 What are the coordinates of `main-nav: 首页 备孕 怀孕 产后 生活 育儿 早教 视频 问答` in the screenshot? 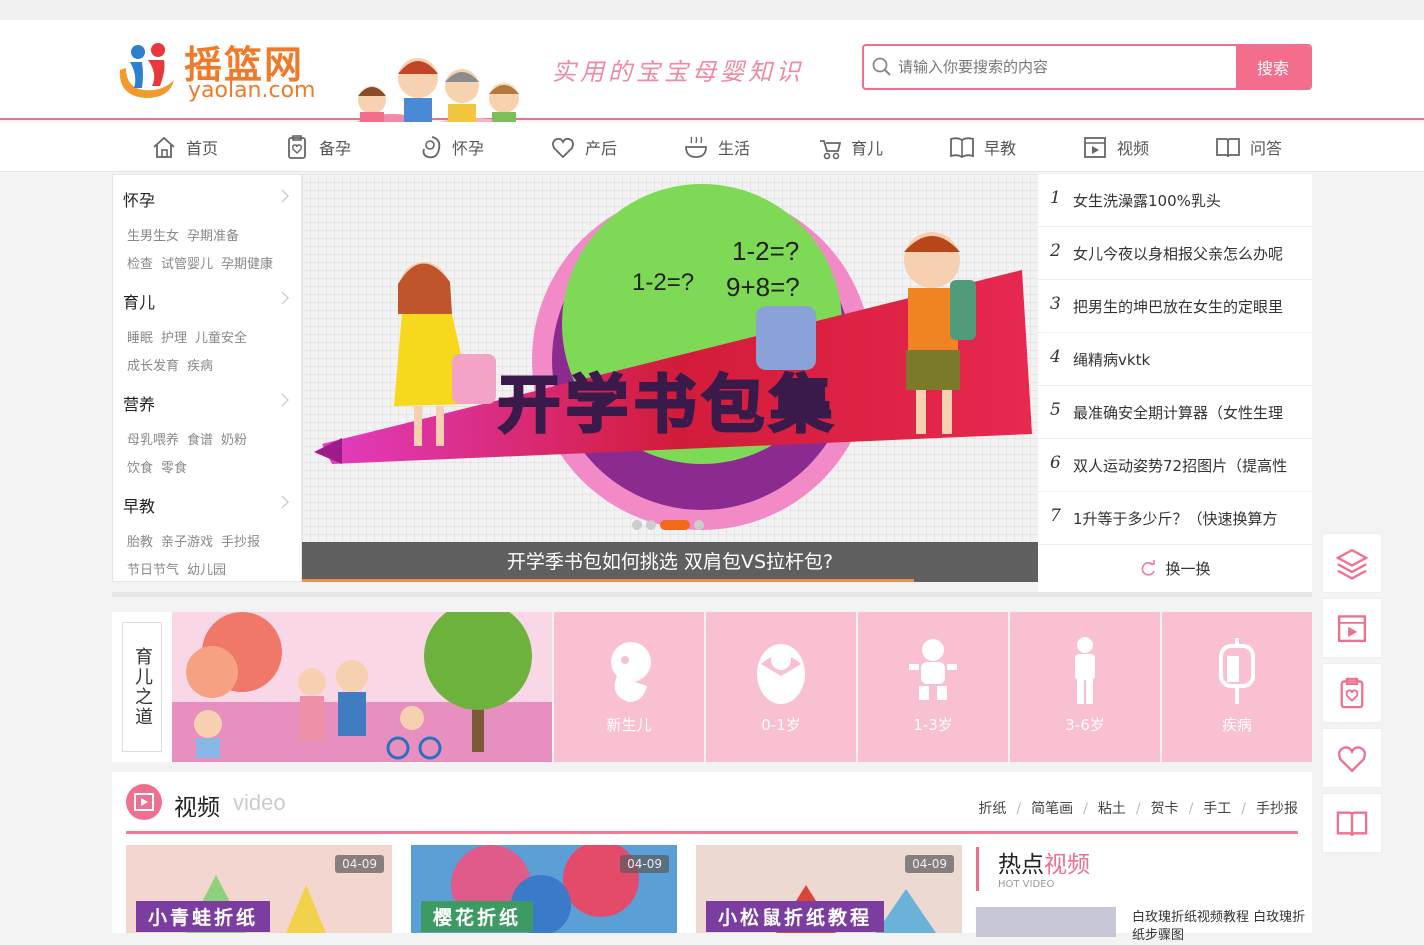 It's located at (712, 147).